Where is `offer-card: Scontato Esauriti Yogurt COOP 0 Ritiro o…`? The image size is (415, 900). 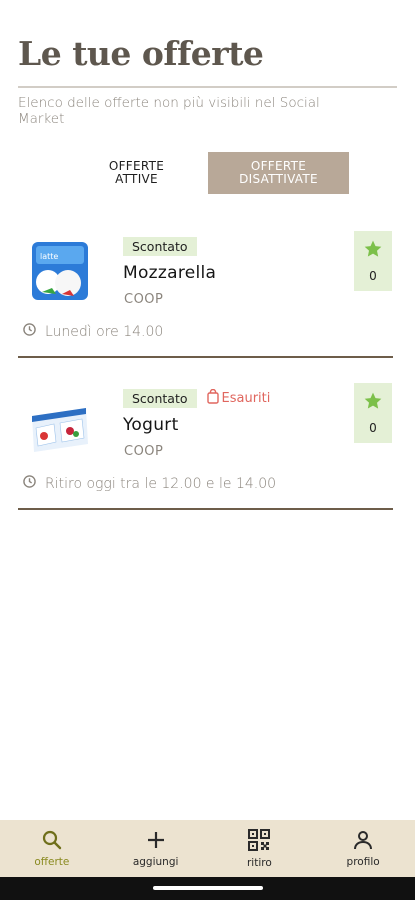 offer-card: Scontato Esauriti Yogurt COOP 0 Ritiro o… is located at coordinates (205, 442).